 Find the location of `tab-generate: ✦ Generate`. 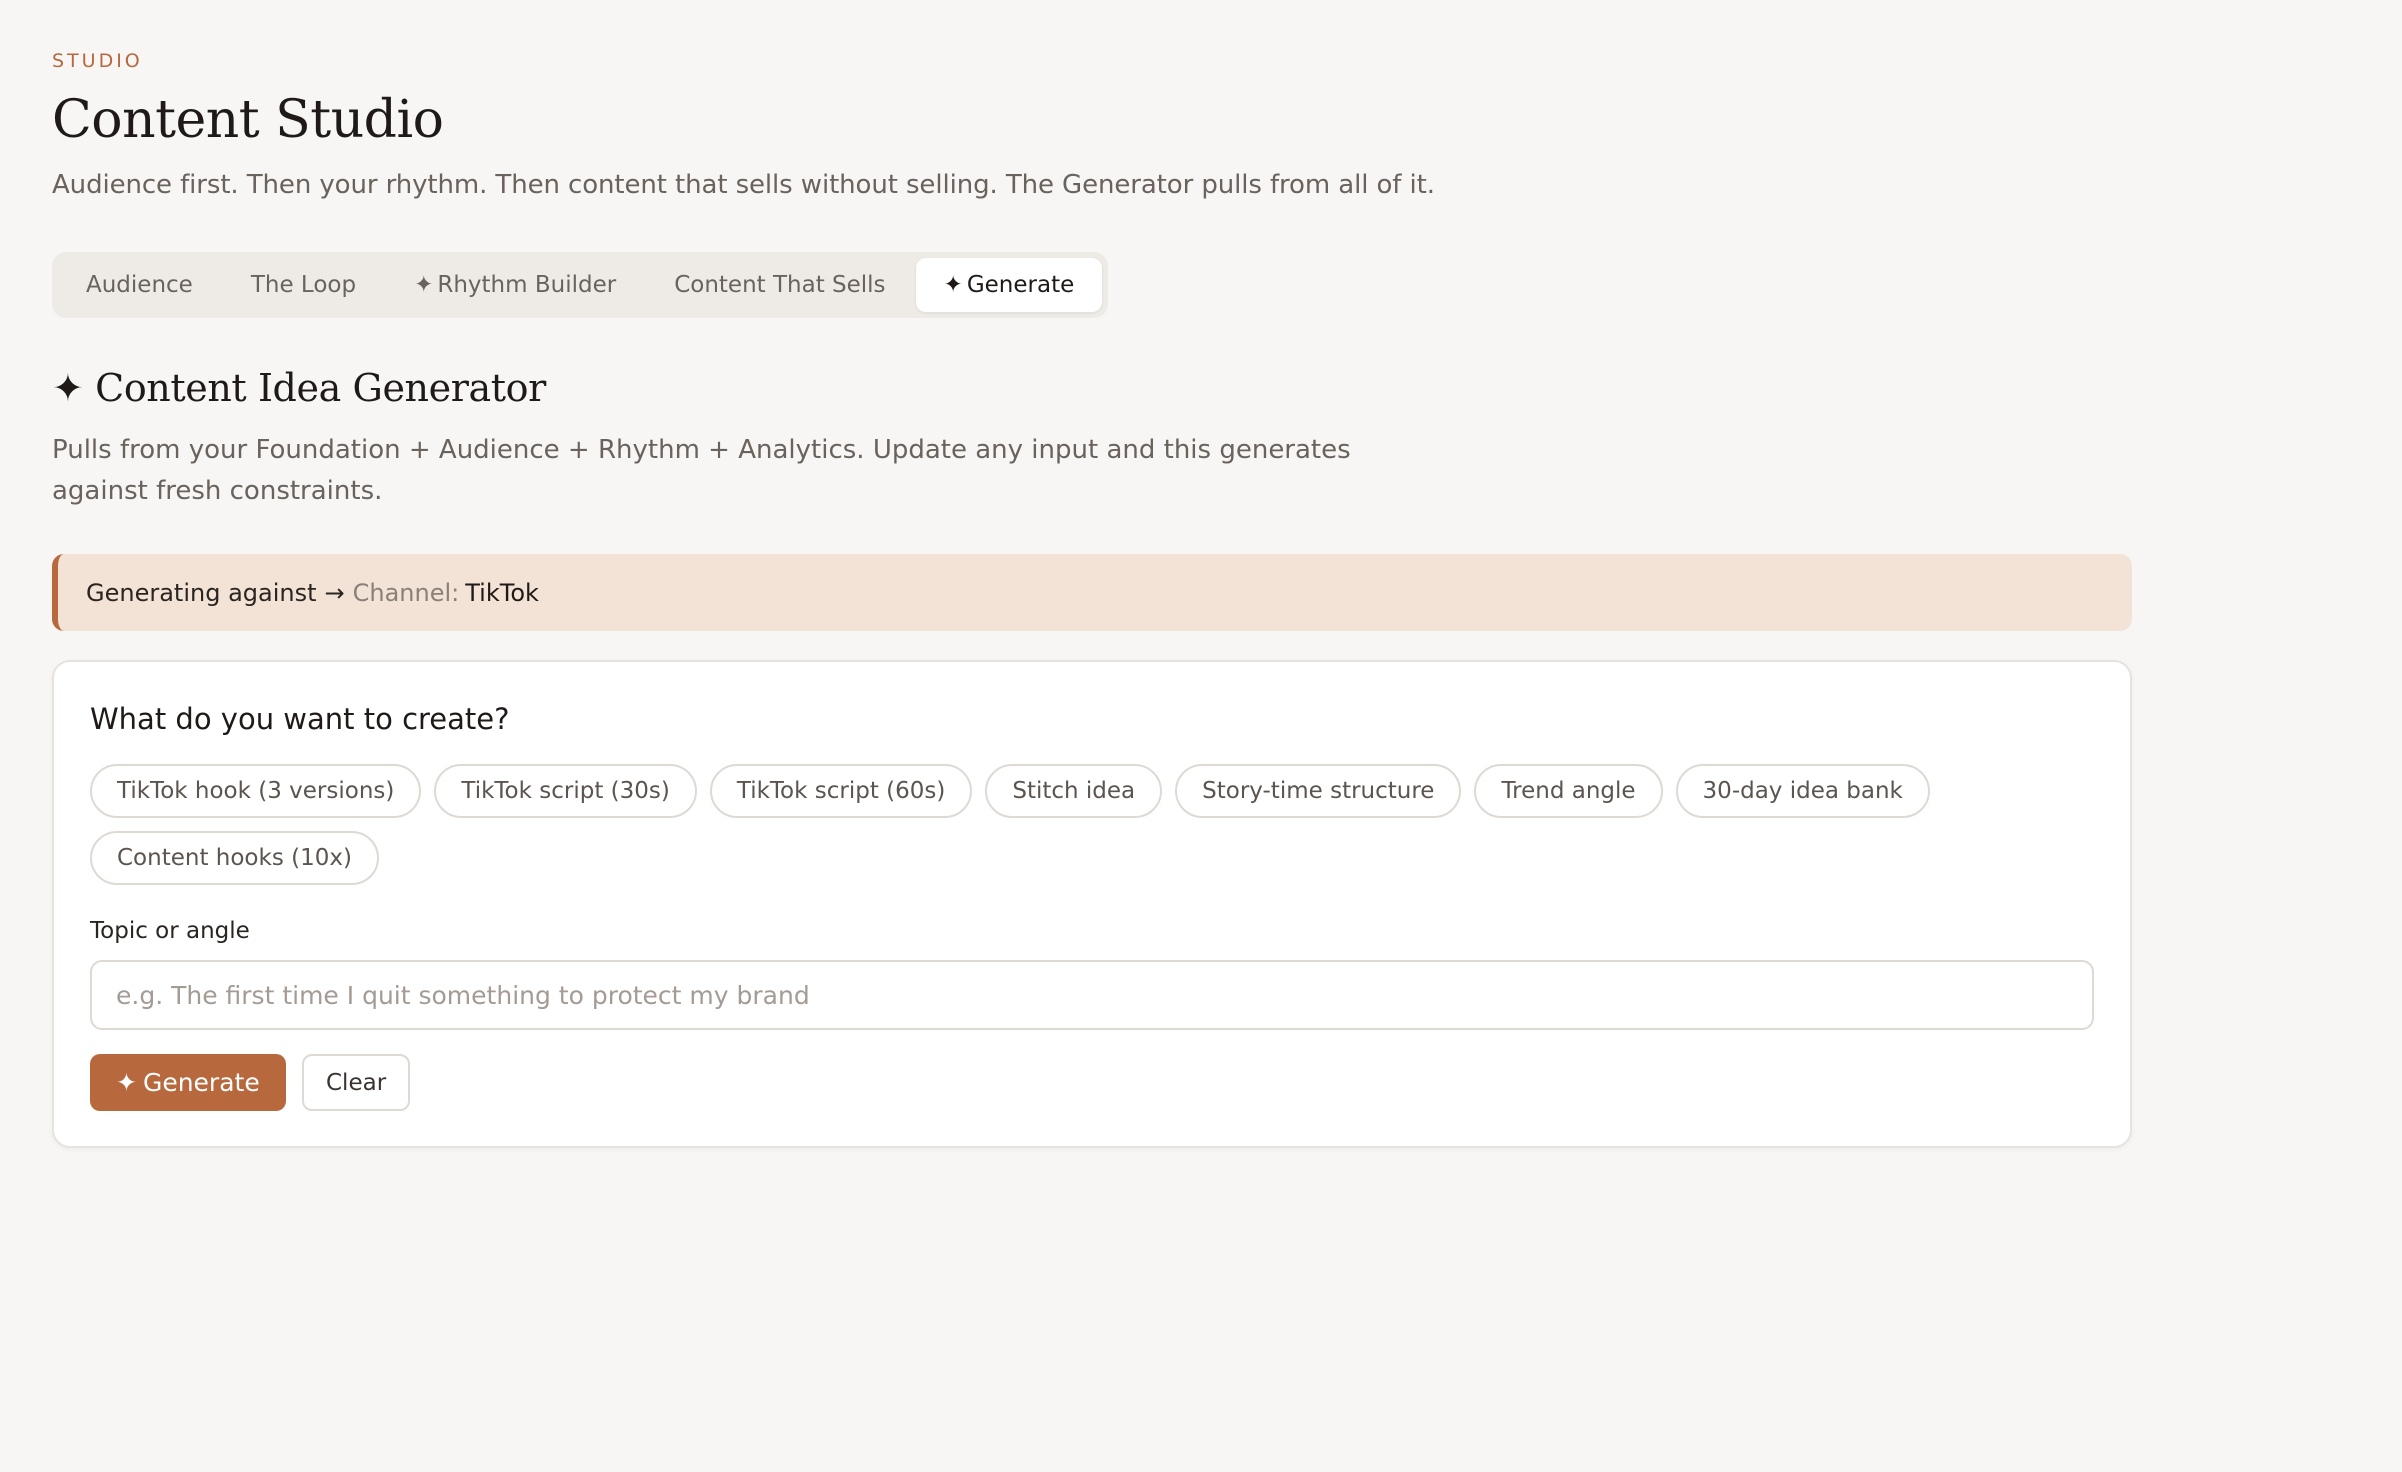

tab-generate: ✦ Generate is located at coordinates (1009, 285).